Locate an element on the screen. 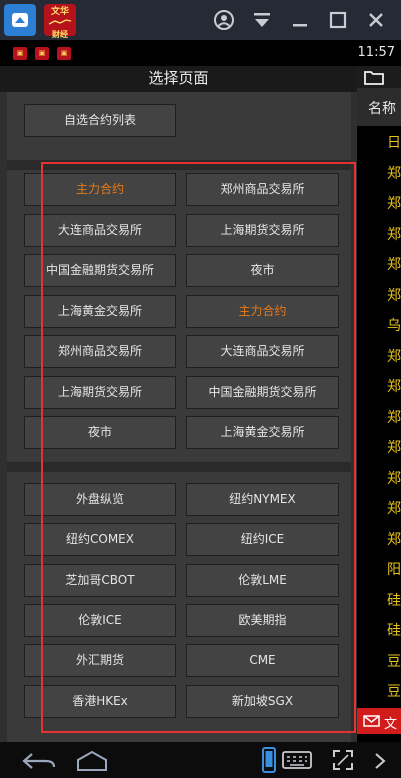 This screenshot has width=401, height=778. background-quote-list: 名称 日郑郑郑郑郑乌郑郑郑郑郑郑郑阳硅硅豆豆豆豆 is located at coordinates (378, 404).